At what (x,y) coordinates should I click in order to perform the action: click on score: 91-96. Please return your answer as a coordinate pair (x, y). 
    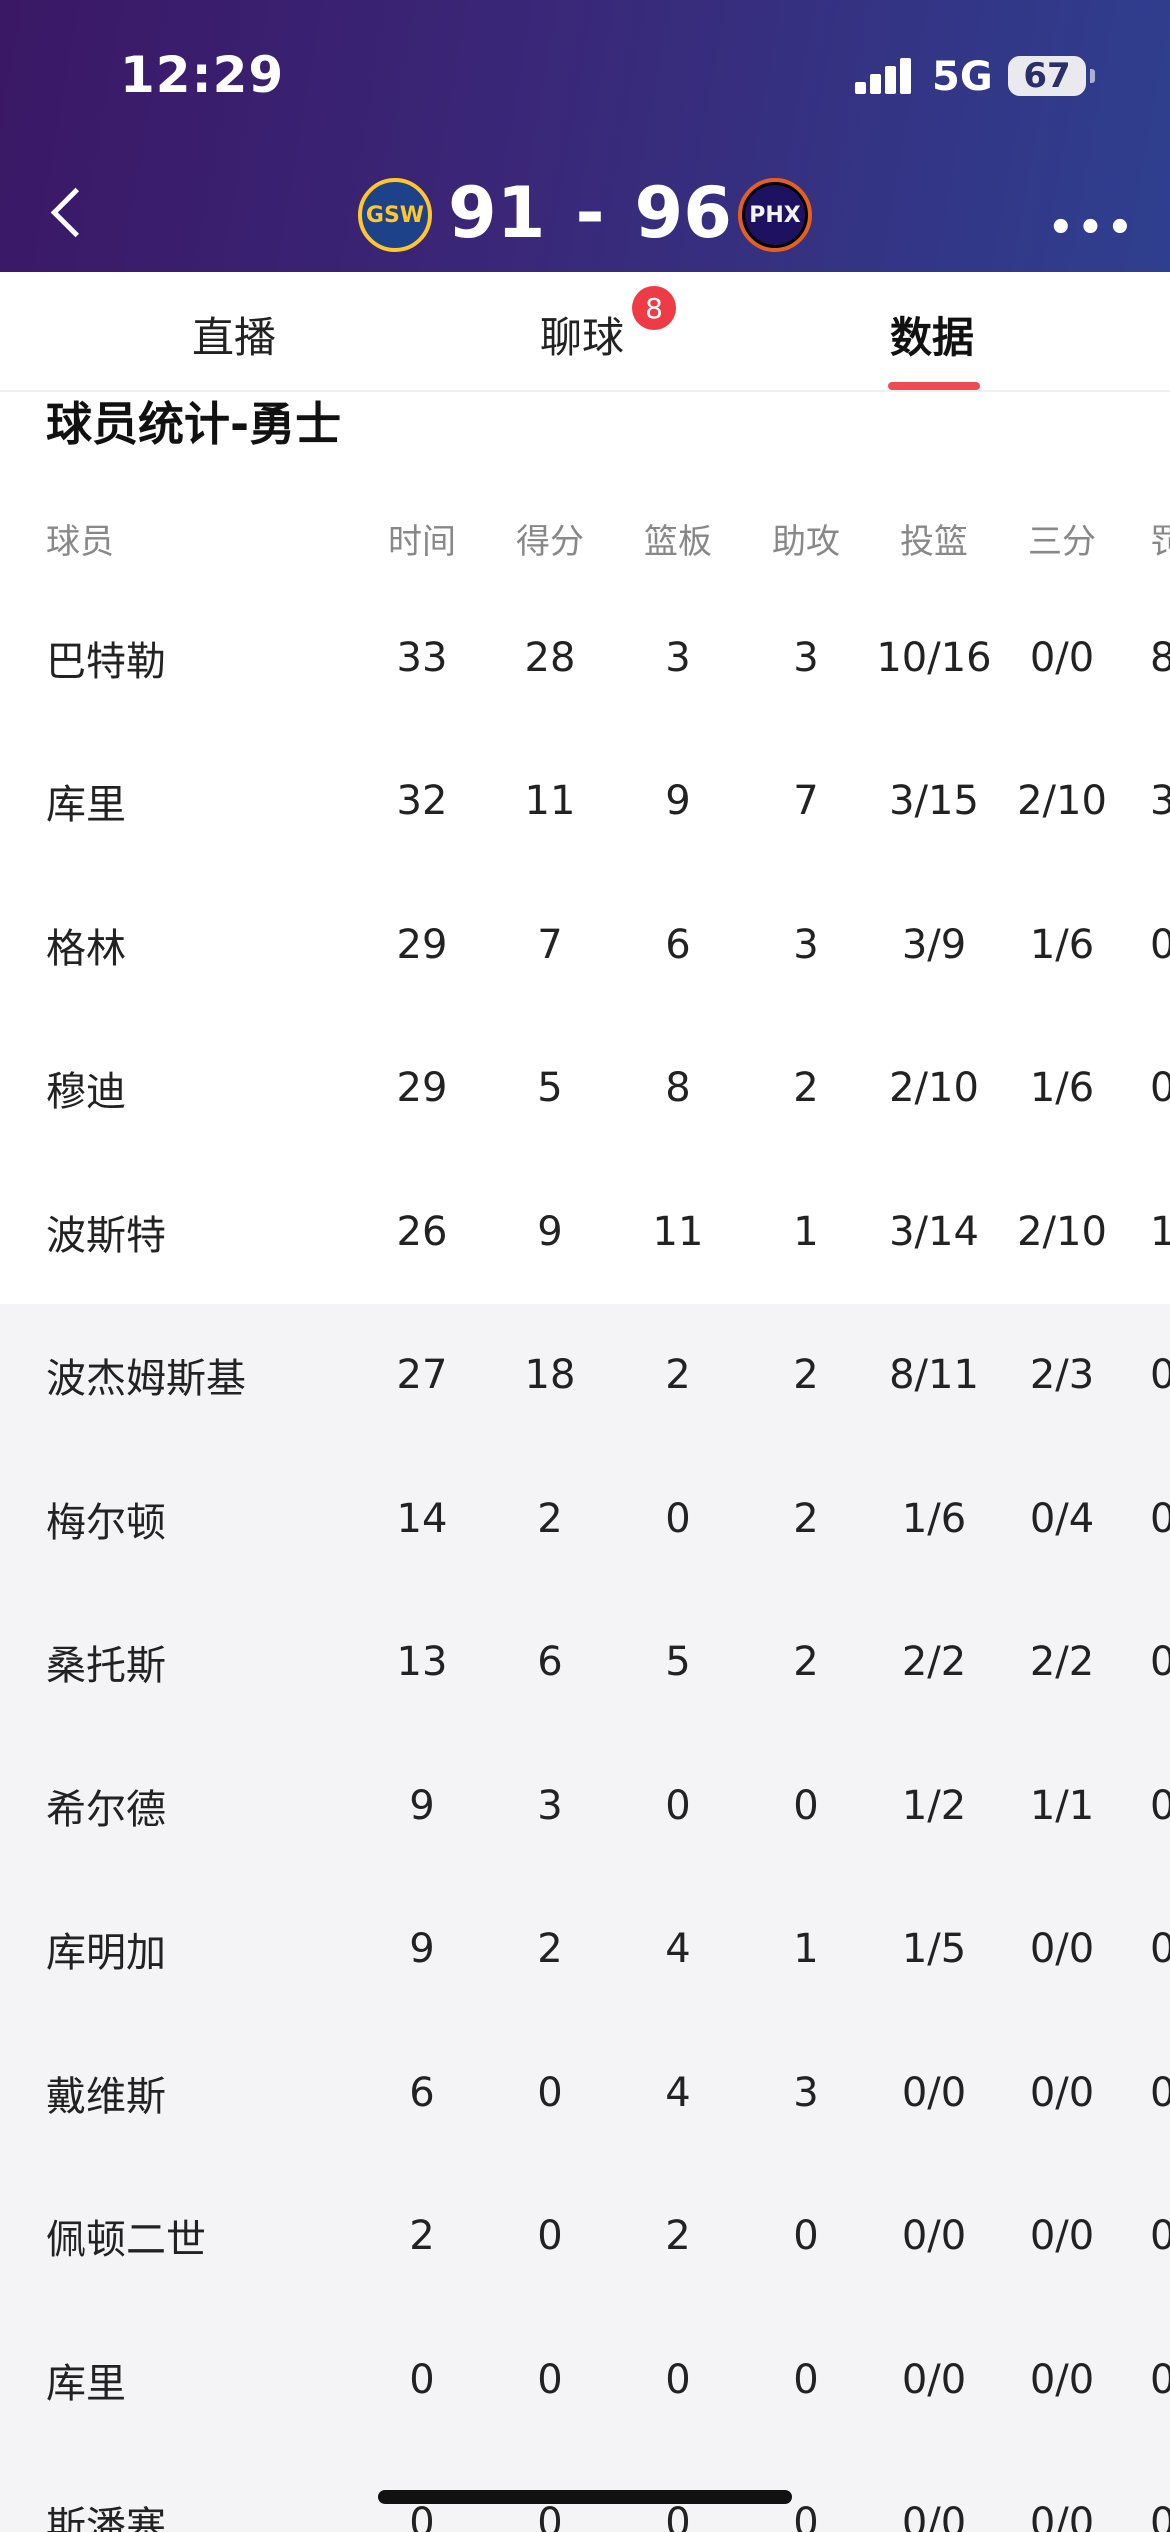
    Looking at the image, I should click on (590, 213).